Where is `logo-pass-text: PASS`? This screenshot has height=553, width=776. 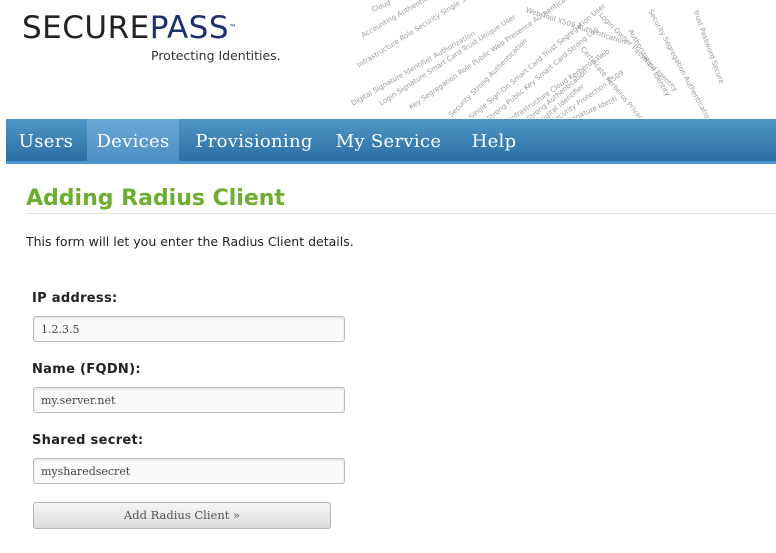
logo-pass-text: PASS is located at coordinates (189, 28).